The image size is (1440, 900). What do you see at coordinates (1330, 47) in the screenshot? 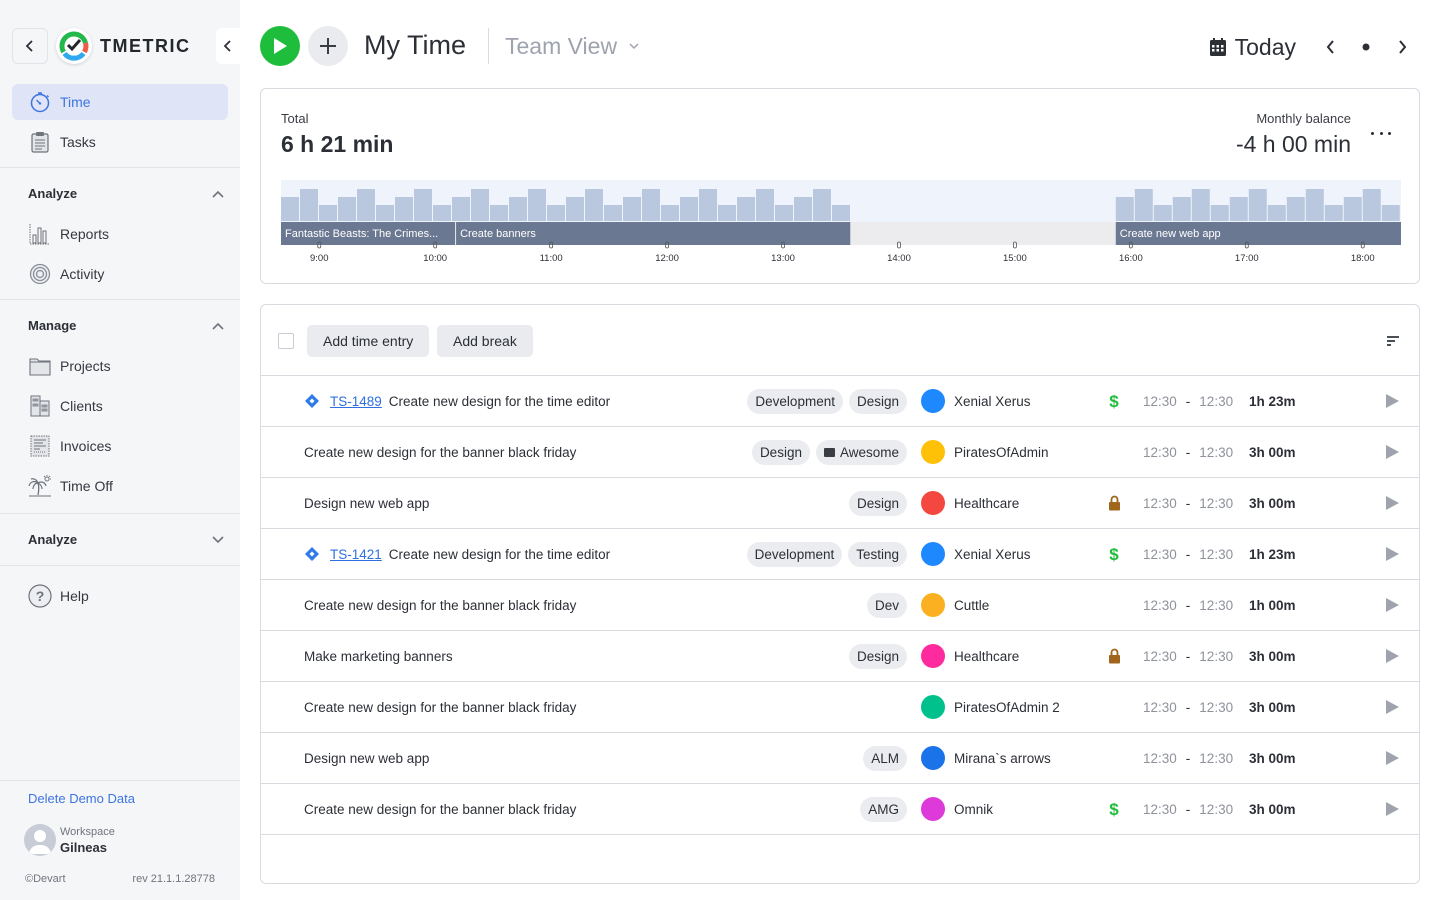
I see `previous-day-button` at bounding box center [1330, 47].